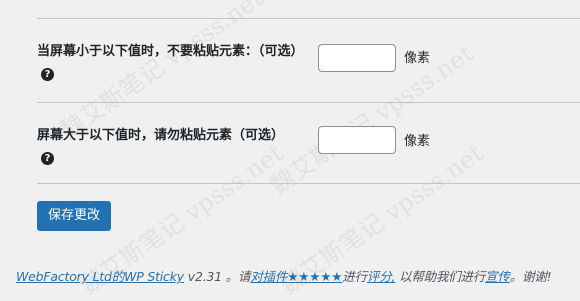 The width and height of the screenshot is (580, 301). I want to click on min-width-unit: 像素, so click(417, 58).